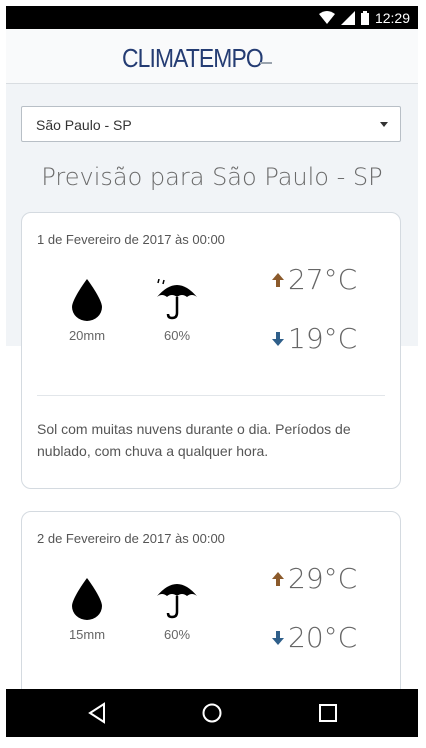 Image resolution: width=426 pixels, height=748 pixels. Describe the element at coordinates (131, 239) in the screenshot. I see `forecast-date: 1 de Fevereiro de 2017 às 00:00` at that location.